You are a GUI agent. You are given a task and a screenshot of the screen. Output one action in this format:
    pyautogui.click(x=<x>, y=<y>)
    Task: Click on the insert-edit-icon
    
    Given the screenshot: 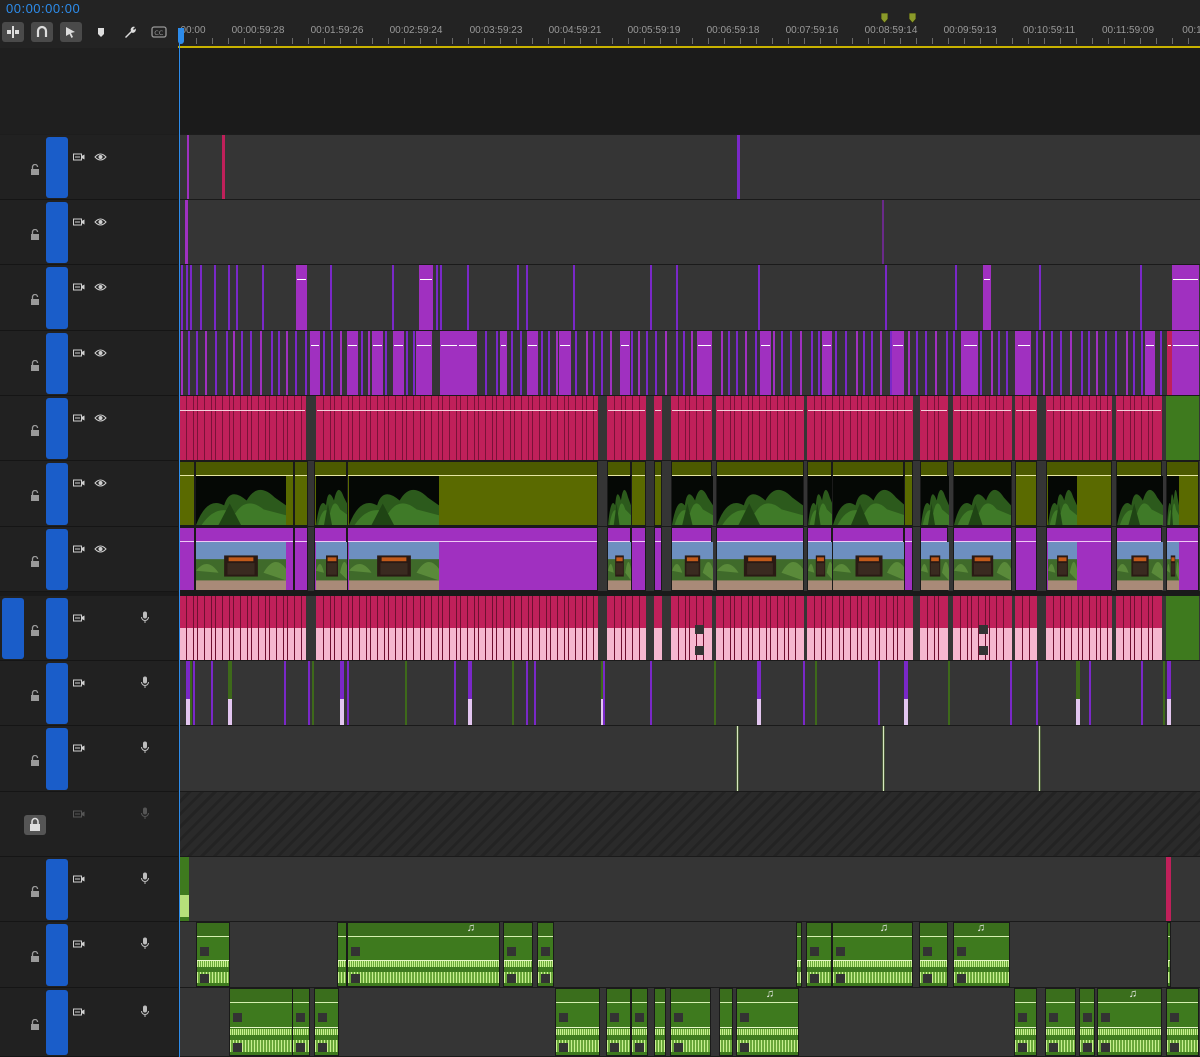 What is the action you would take?
    pyautogui.click(x=13, y=32)
    